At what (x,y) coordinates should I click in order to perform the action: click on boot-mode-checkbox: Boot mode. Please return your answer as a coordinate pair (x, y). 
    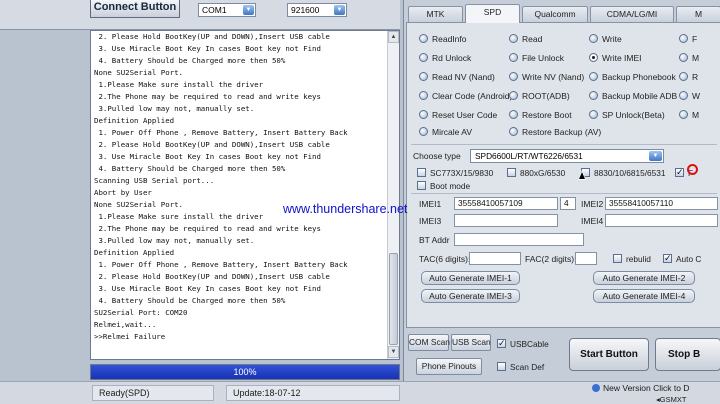
    Looking at the image, I should click on (443, 186).